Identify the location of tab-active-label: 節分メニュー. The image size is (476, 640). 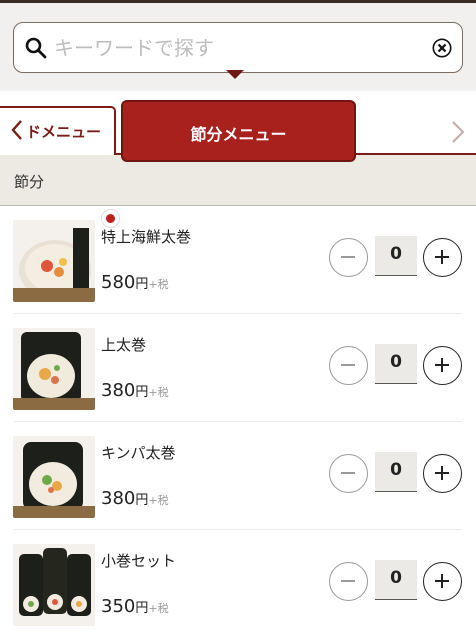
(238, 134).